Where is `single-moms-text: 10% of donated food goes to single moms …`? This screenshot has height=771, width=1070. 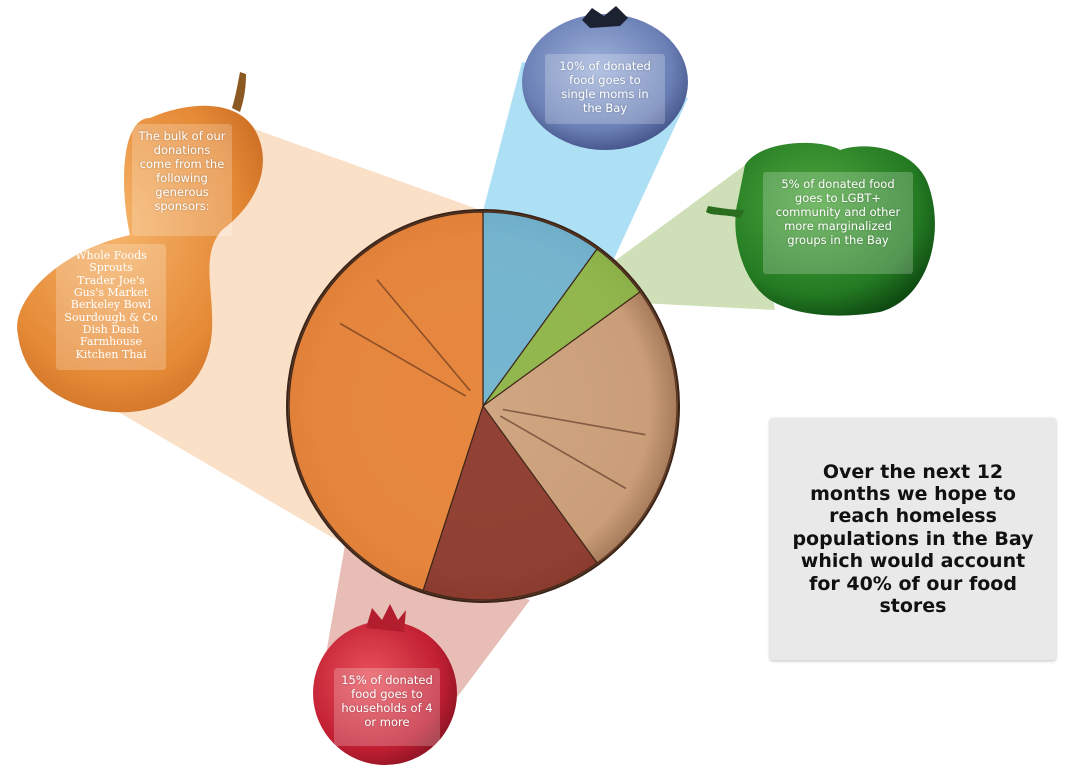
single-moms-text: 10% of donated food goes to single moms … is located at coordinates (605, 87).